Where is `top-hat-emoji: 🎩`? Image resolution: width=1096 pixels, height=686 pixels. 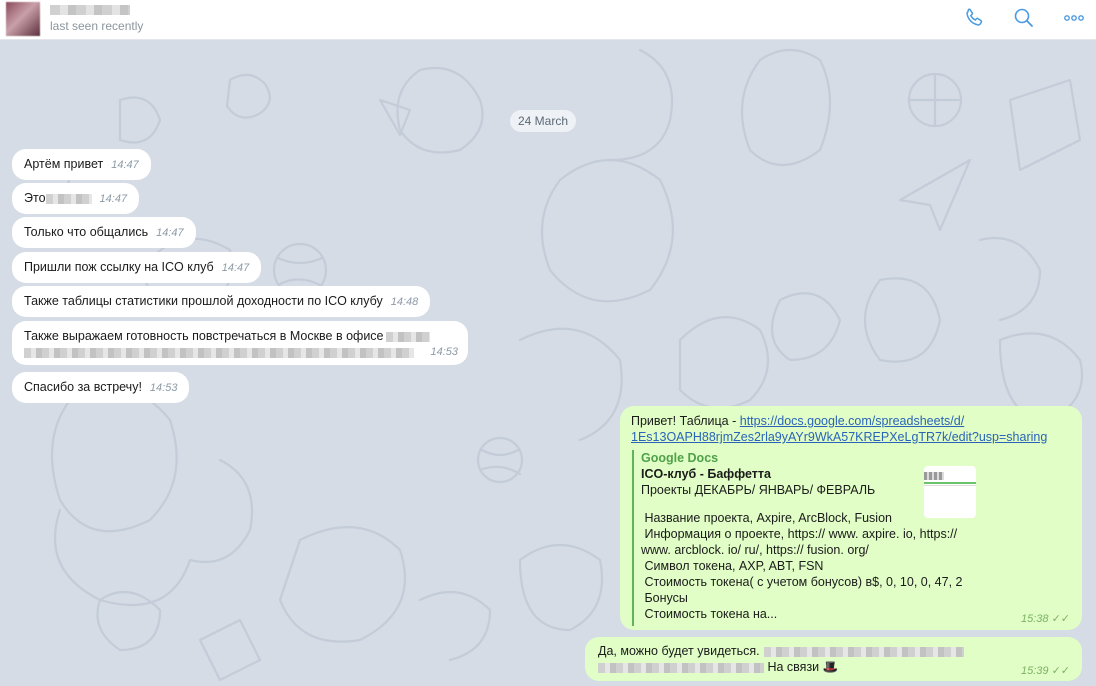
top-hat-emoji: 🎩 is located at coordinates (830, 667).